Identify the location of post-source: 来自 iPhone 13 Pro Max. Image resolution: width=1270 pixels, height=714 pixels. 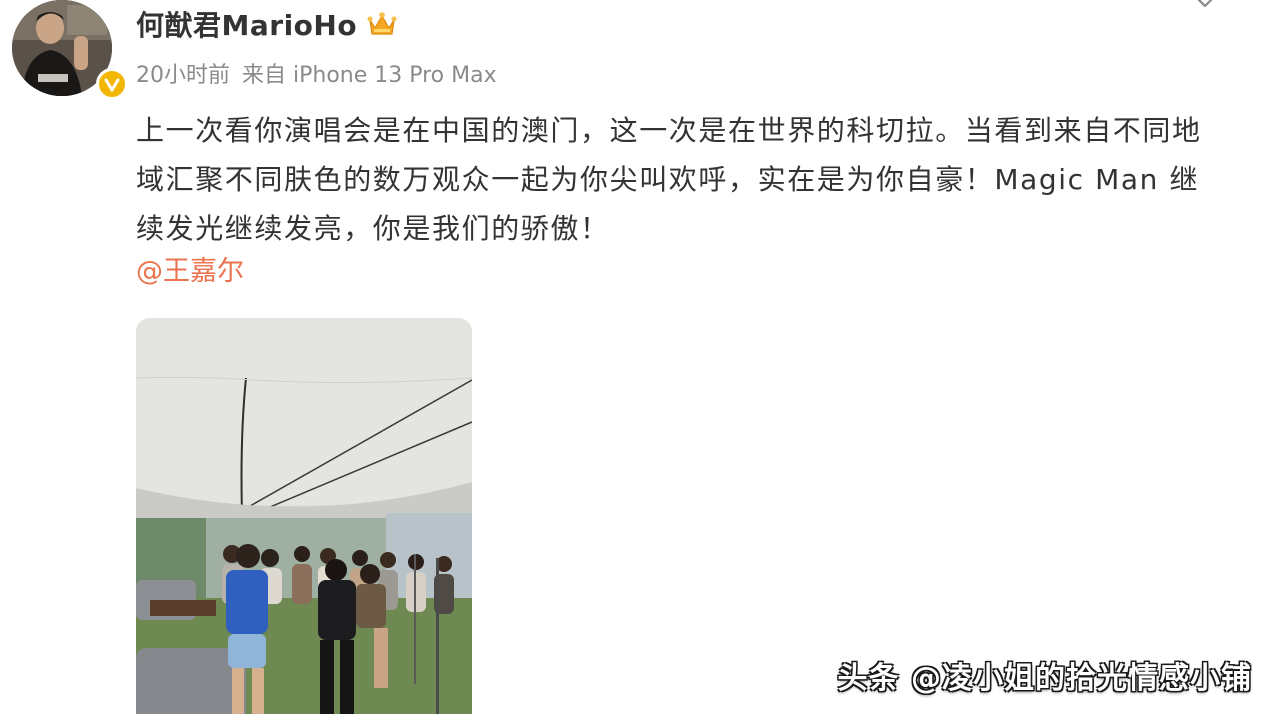
(369, 75).